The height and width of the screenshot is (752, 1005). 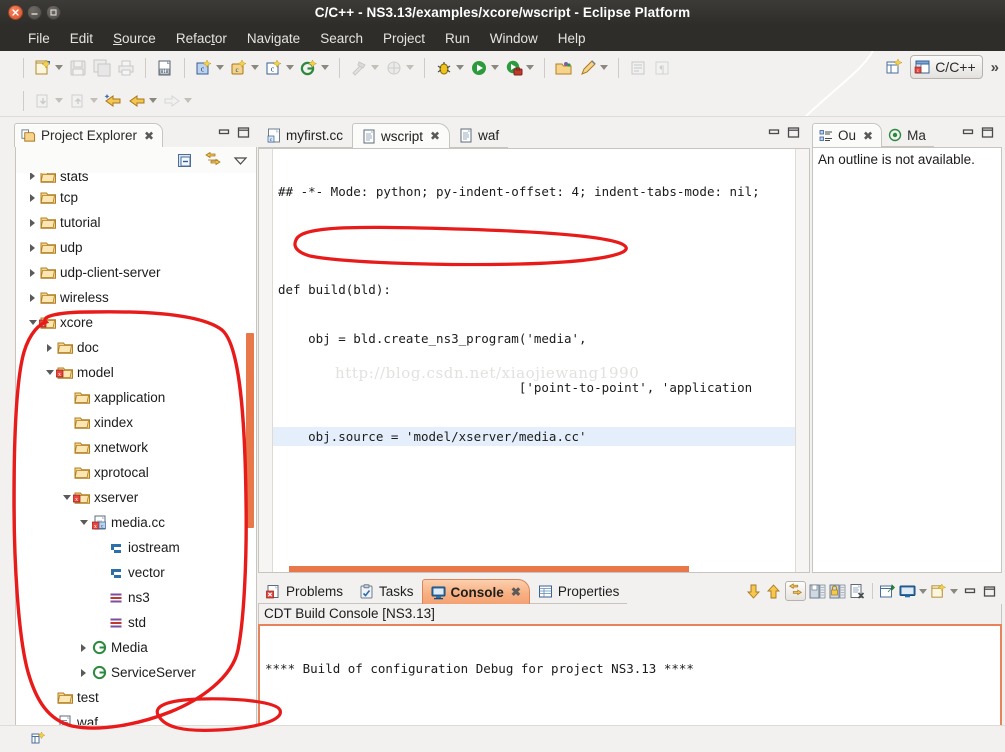 What do you see at coordinates (802, 360) in the screenshot?
I see `editor-overview-ruler` at bounding box center [802, 360].